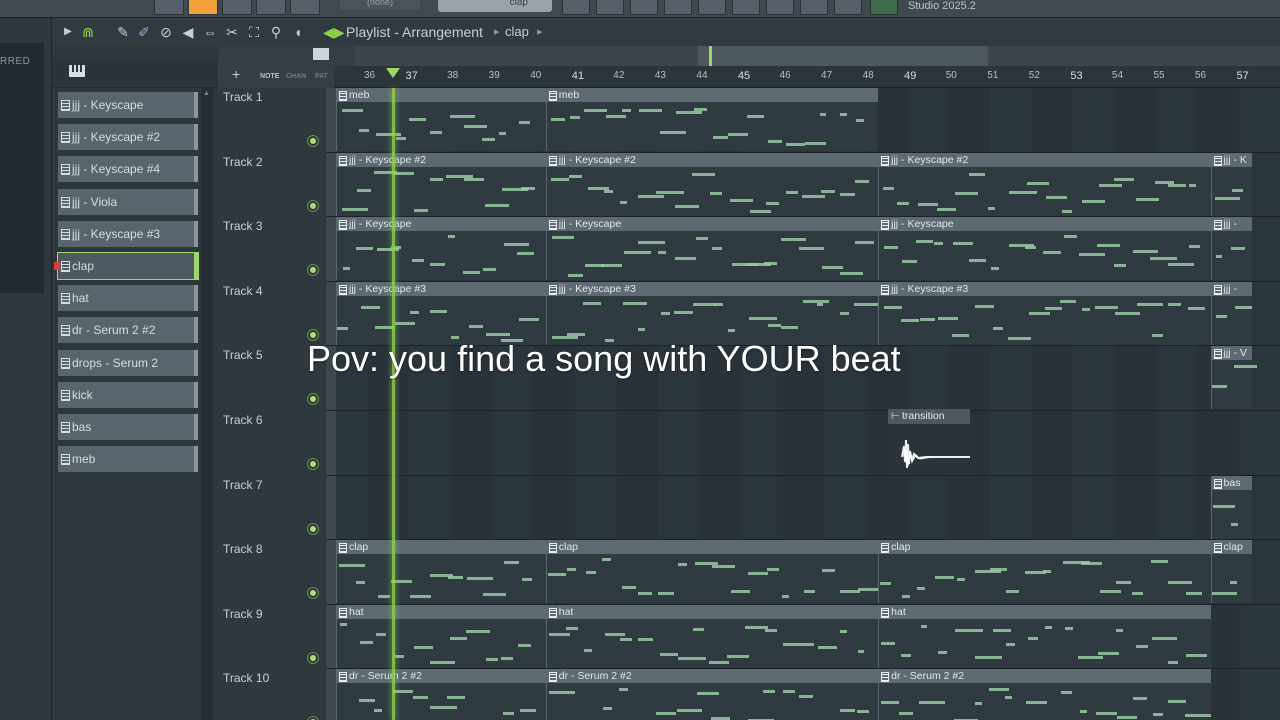 Image resolution: width=1280 pixels, height=720 pixels. Describe the element at coordinates (236, 74) in the screenshot. I see `add-track-button: +` at that location.